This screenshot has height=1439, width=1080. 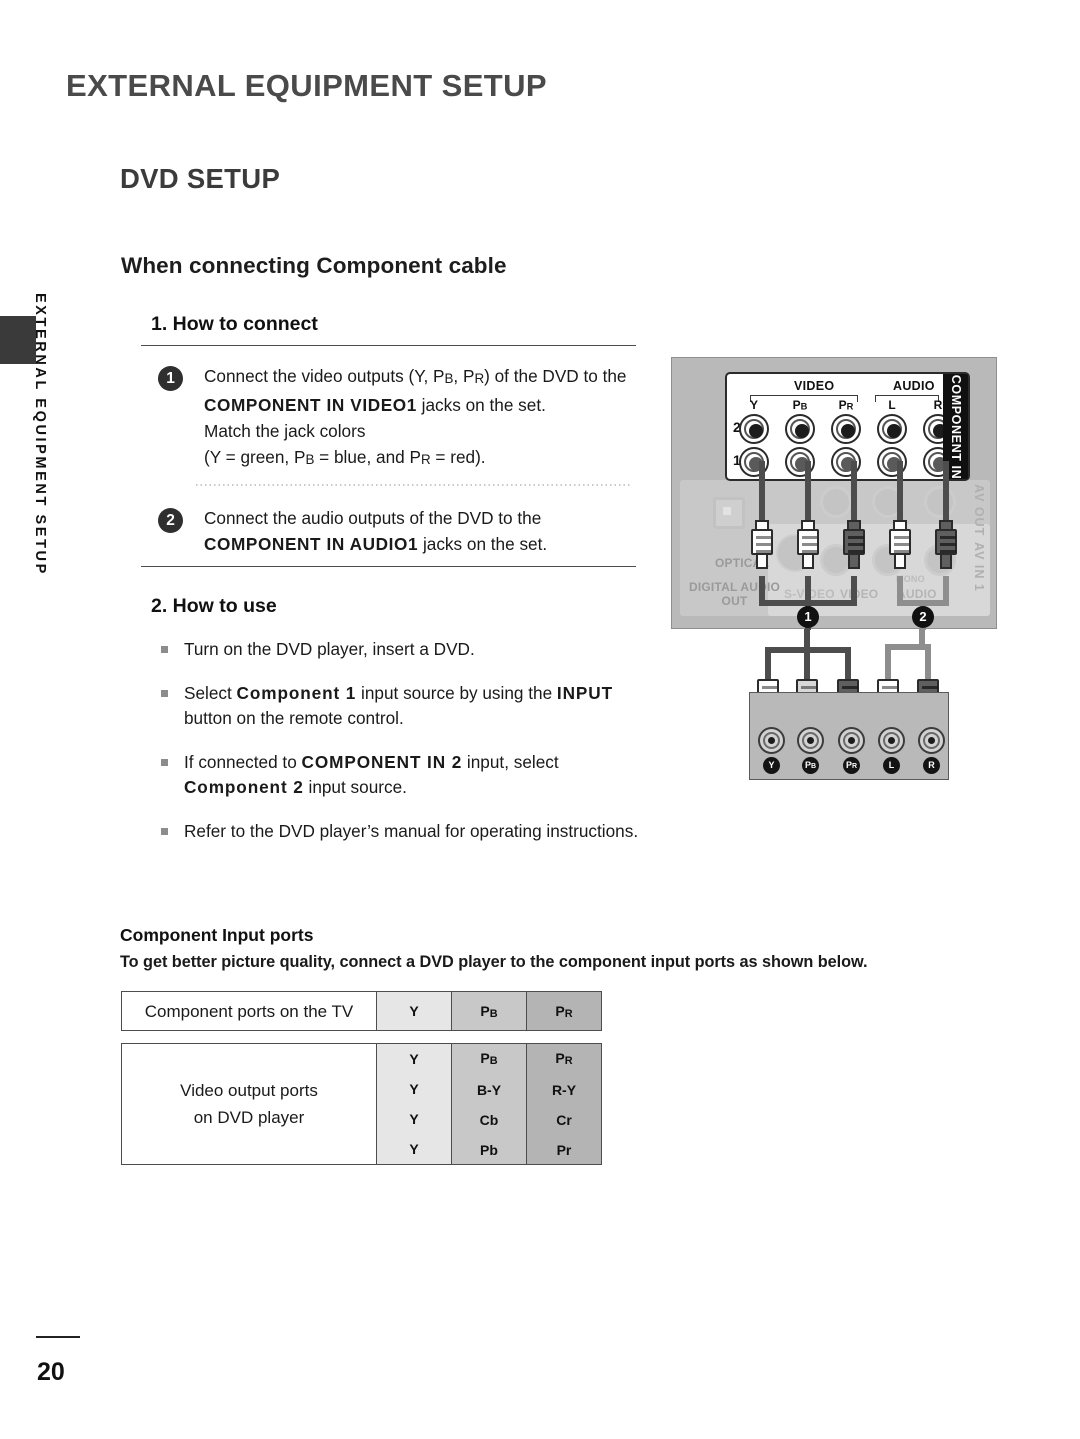 I want to click on dvd-col-y-row4: Y, so click(x=414, y=1149).